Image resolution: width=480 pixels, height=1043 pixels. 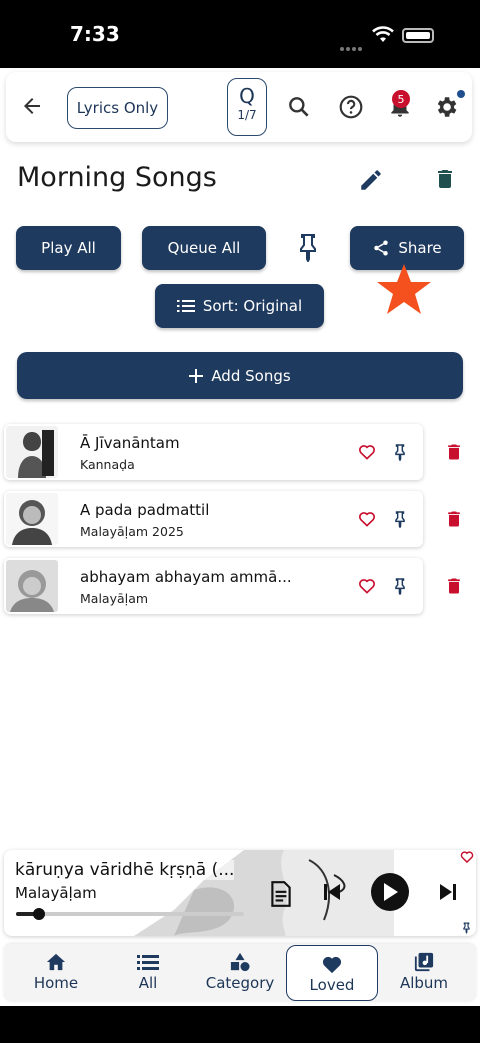 What do you see at coordinates (461, 94) in the screenshot?
I see `settings-dot-indicator` at bounding box center [461, 94].